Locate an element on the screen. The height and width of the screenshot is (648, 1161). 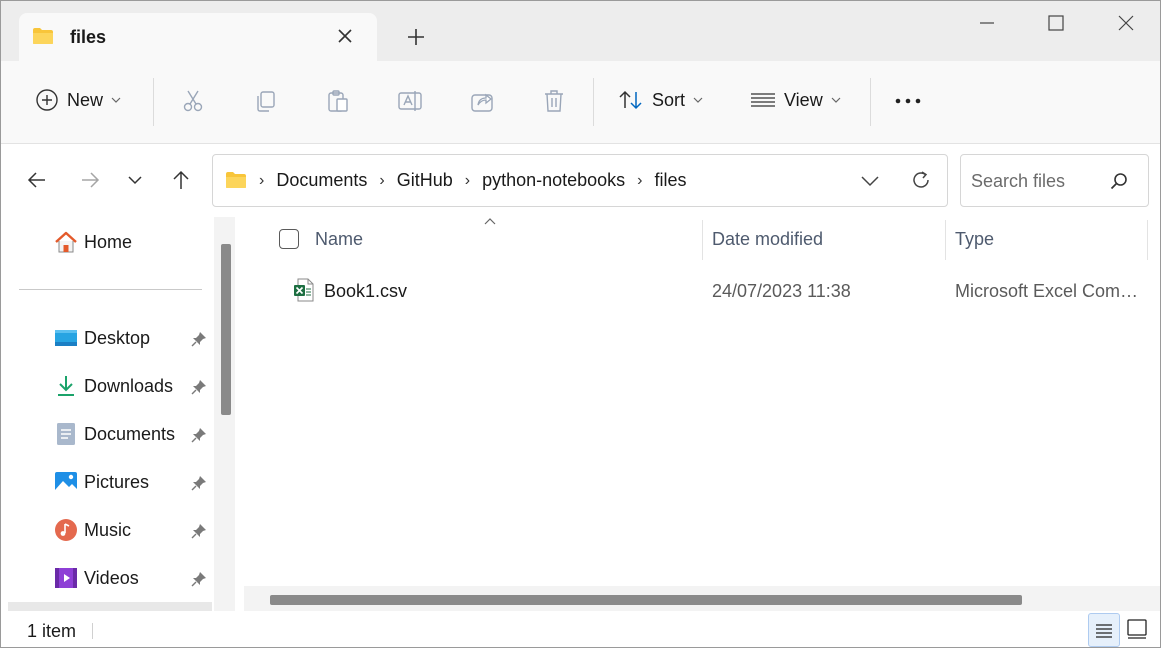
copy-icon is located at coordinates (266, 101).